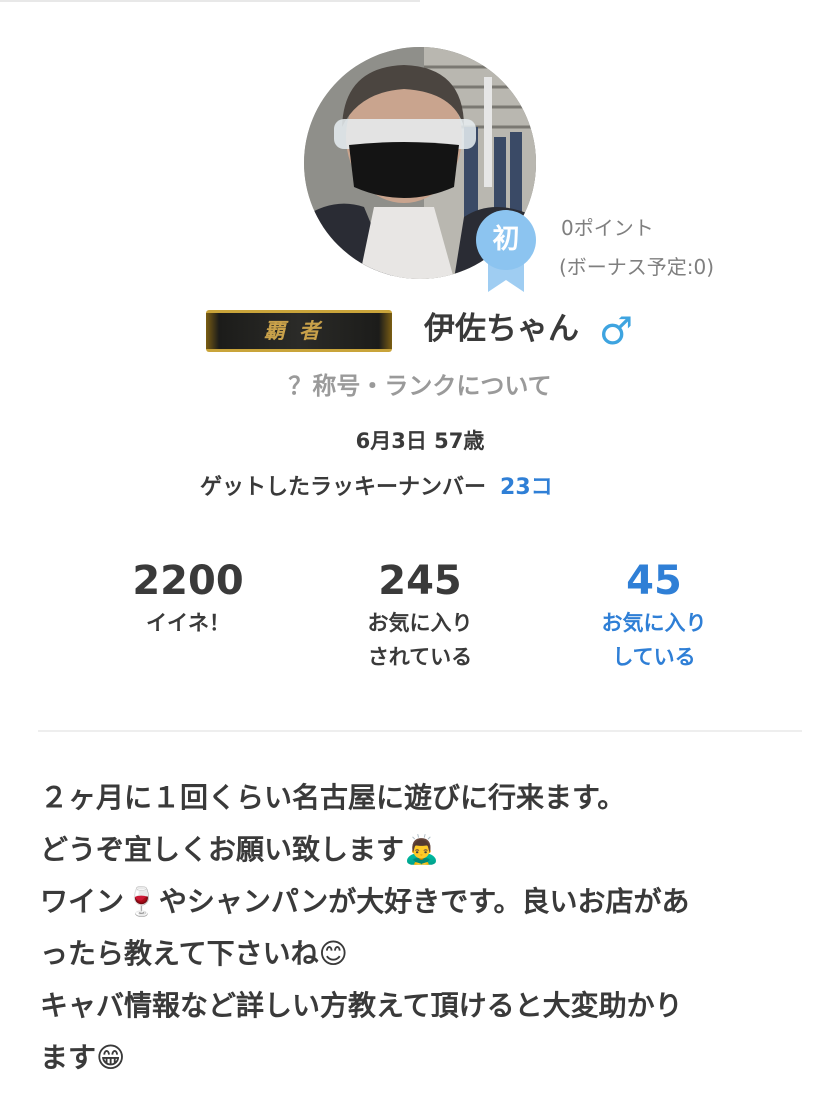 The image size is (840, 1120). Describe the element at coordinates (365, 901) in the screenshot. I see `bio-line: ワイン🍷やシャンパンが大好きです。良いお店があ` at that location.